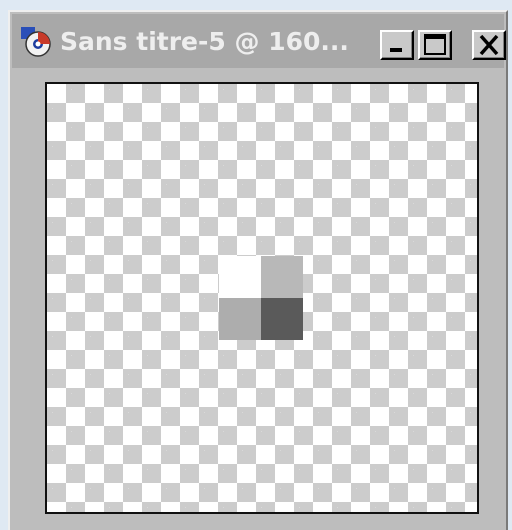  I want to click on pixel-mid-gray, so click(240, 319).